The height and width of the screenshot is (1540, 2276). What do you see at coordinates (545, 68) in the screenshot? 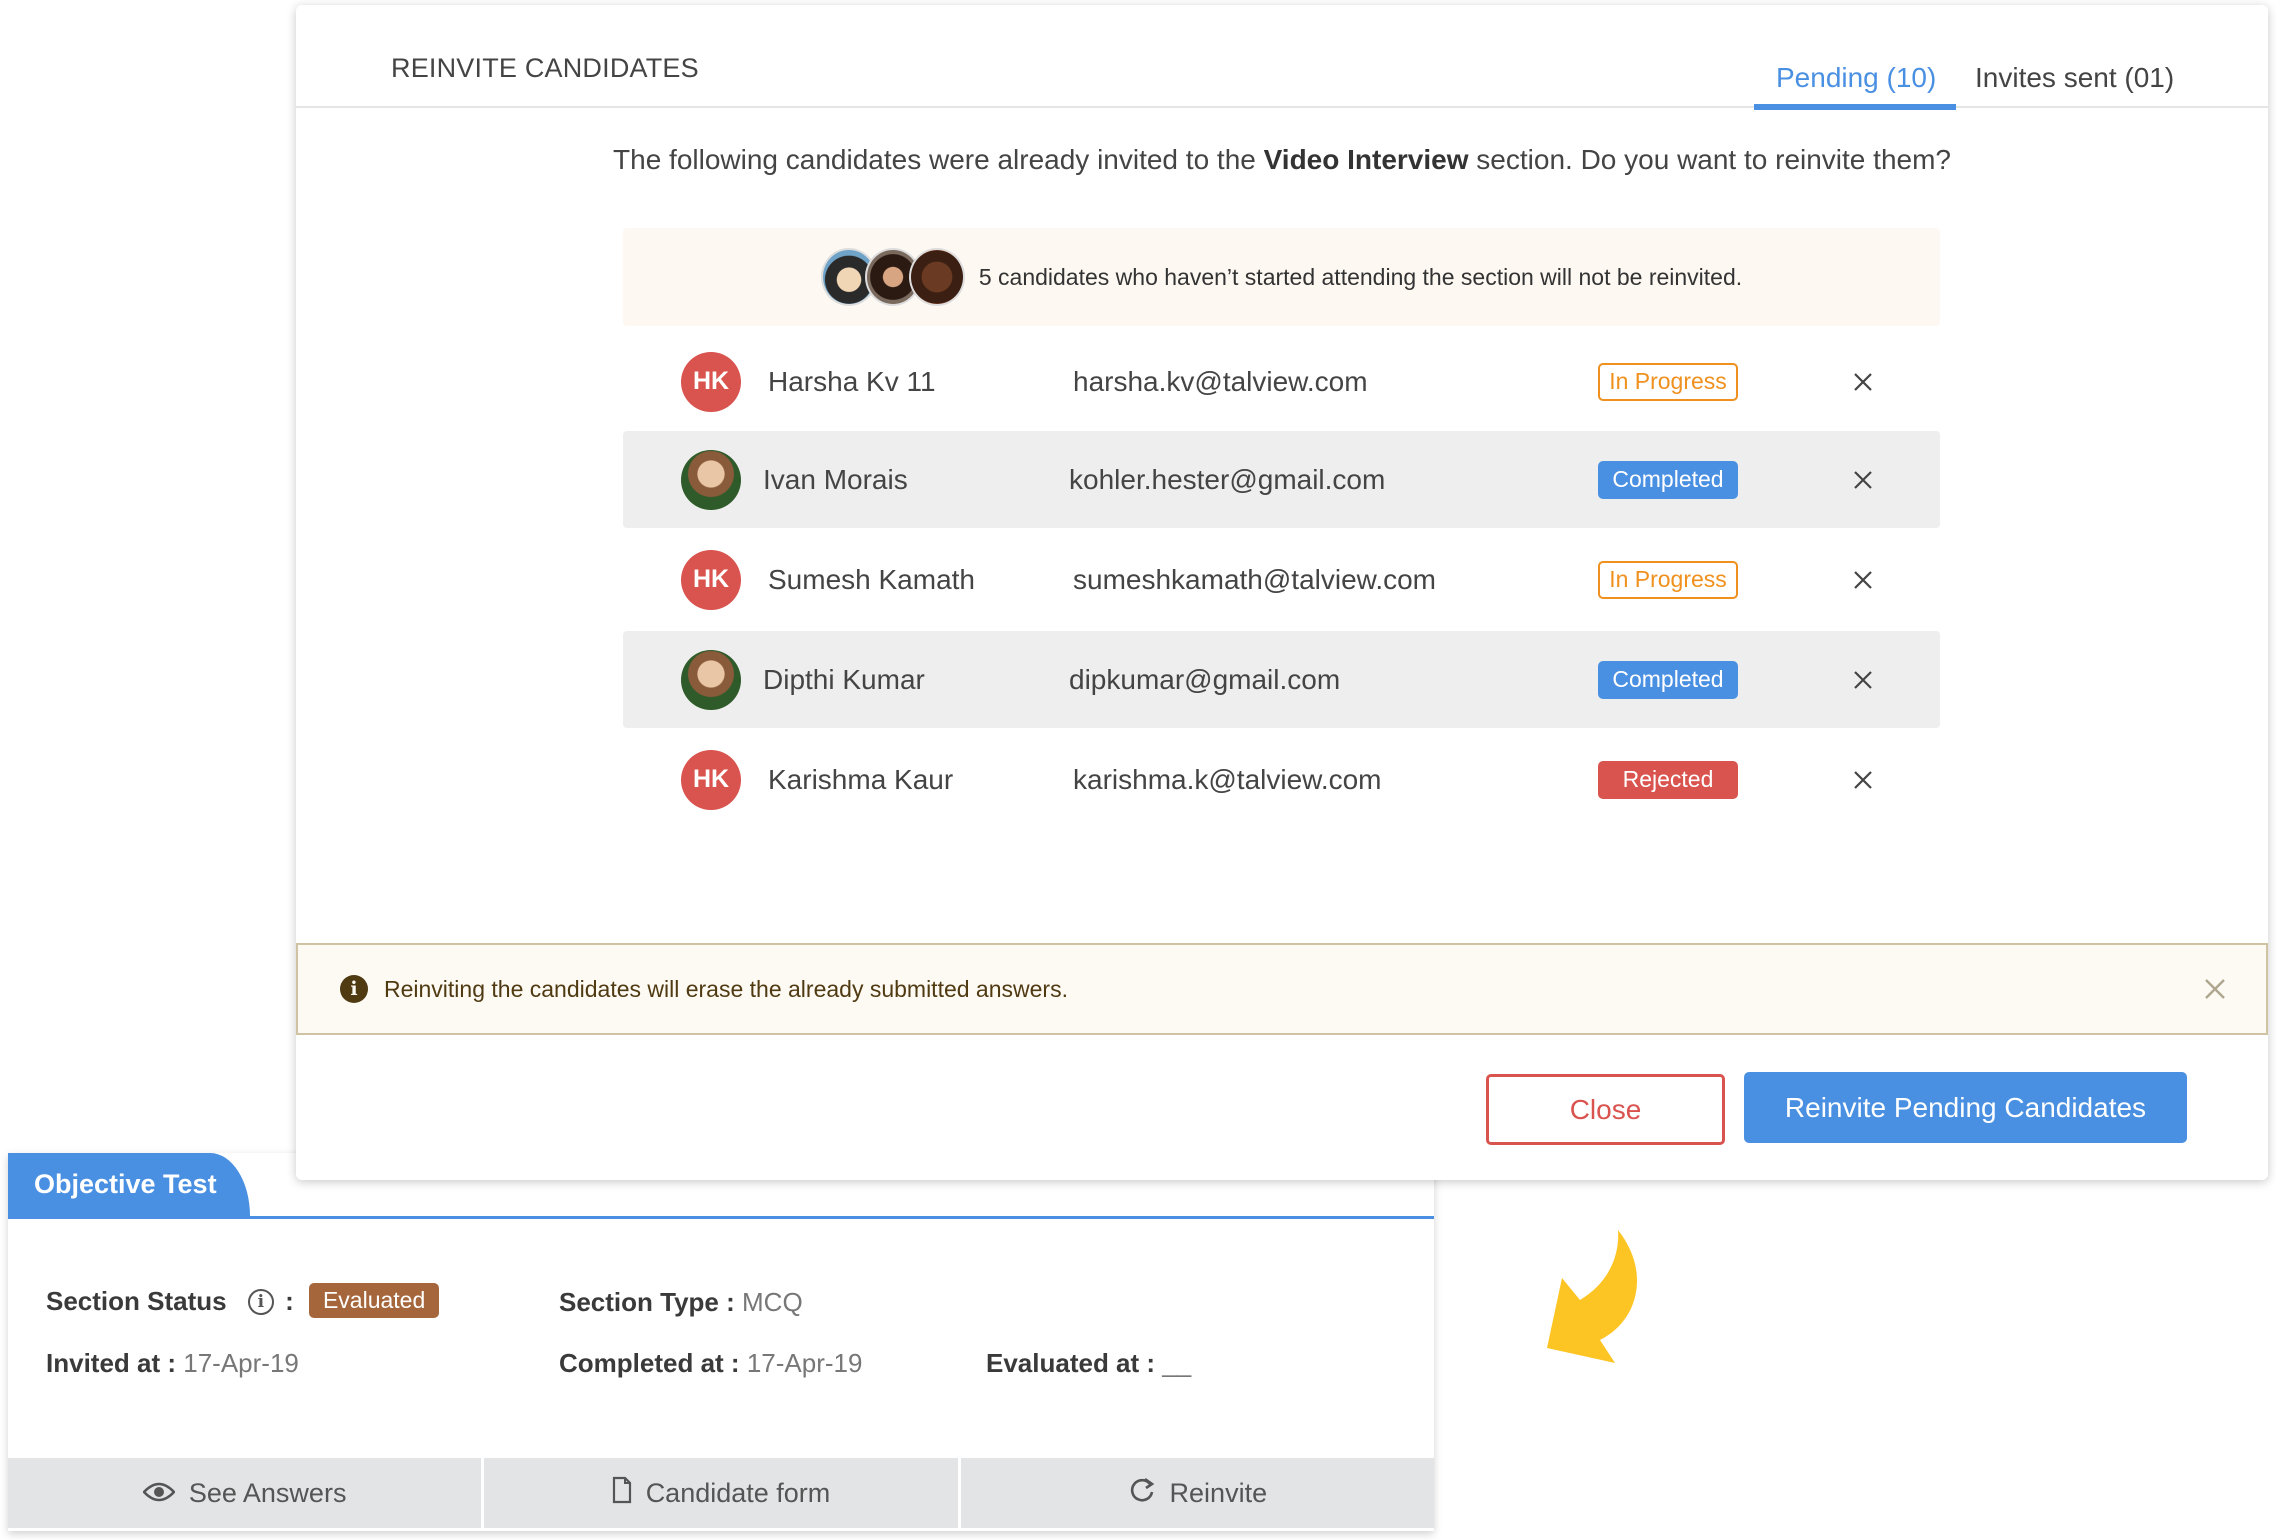
I see `modal-title: REINVITE CANDIDATES` at bounding box center [545, 68].